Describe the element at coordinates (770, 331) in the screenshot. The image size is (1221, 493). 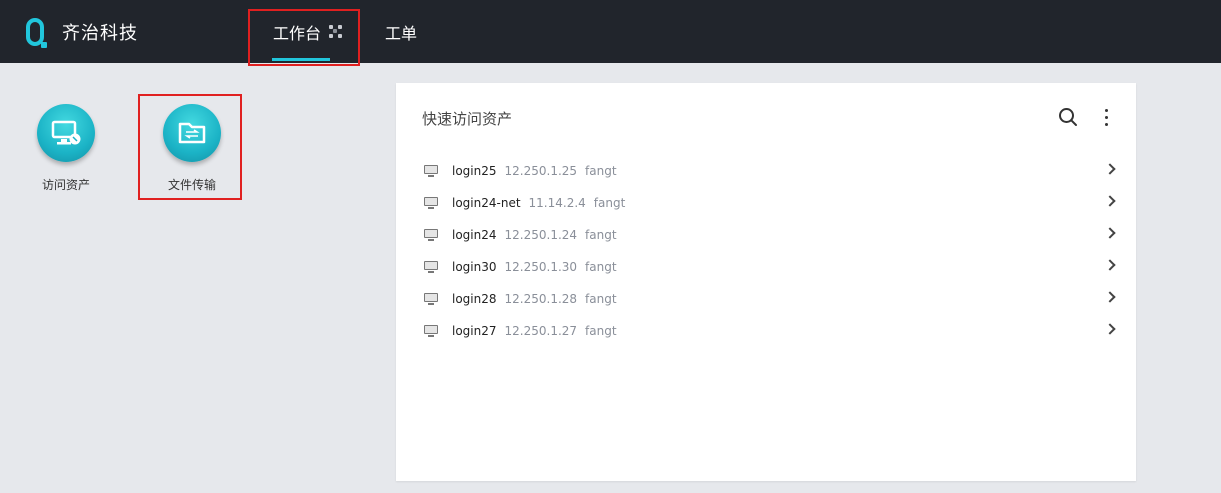
I see `asset-row: login27 12.250.1.27 fangt` at that location.